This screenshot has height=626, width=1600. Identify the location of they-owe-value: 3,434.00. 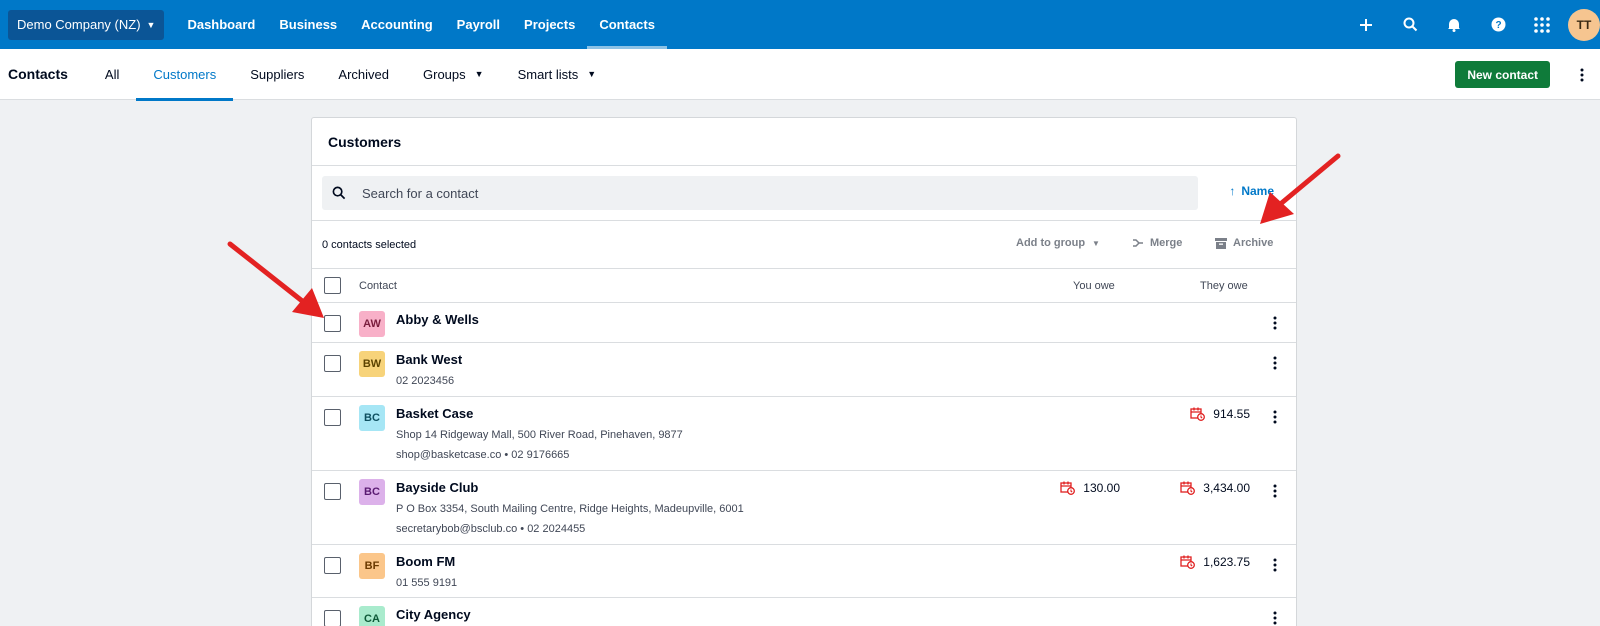
(1226, 488).